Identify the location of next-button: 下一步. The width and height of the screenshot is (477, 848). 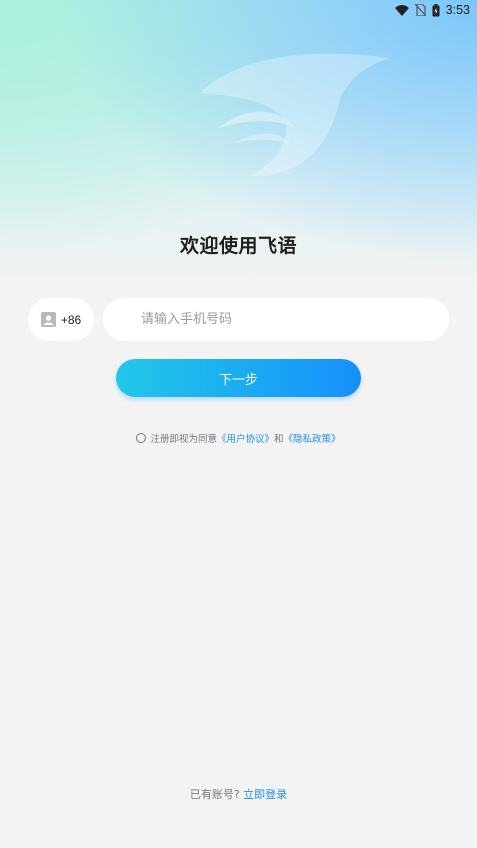
(238, 378).